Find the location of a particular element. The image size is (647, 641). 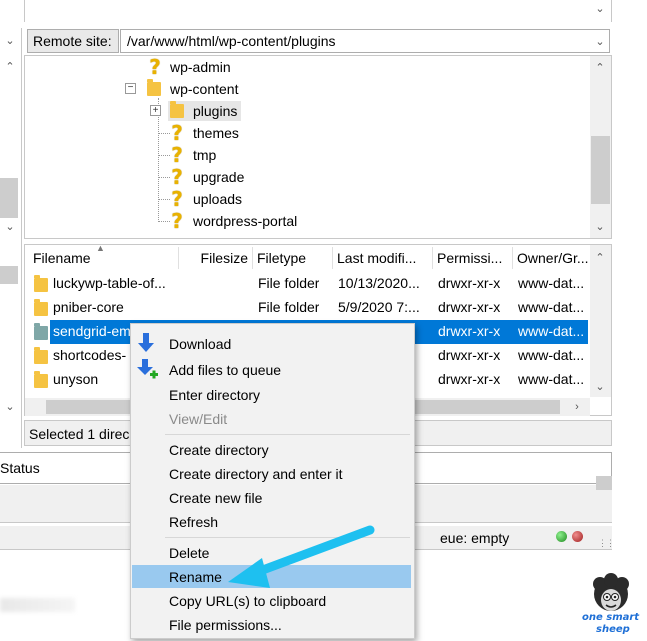

list-scroll-up-icon: ⌃ is located at coordinates (600, 257).